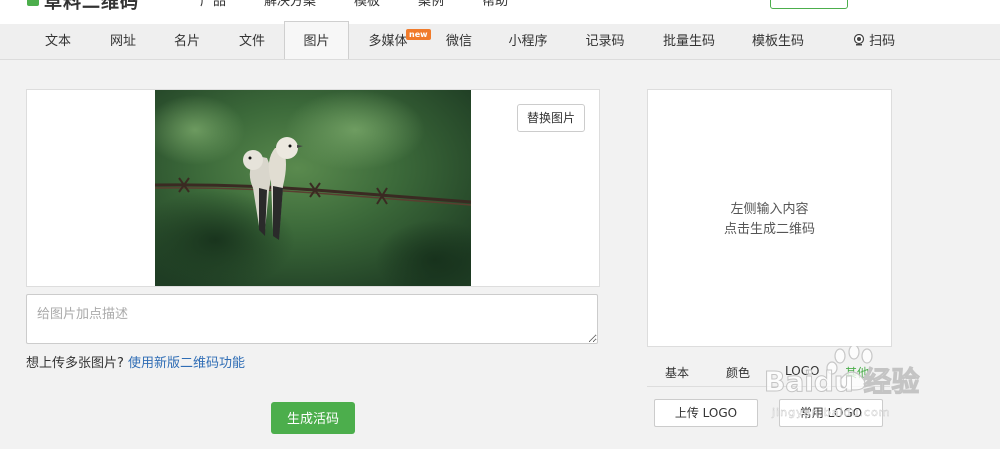  What do you see at coordinates (252, 41) in the screenshot?
I see `tab-file: 文件` at bounding box center [252, 41].